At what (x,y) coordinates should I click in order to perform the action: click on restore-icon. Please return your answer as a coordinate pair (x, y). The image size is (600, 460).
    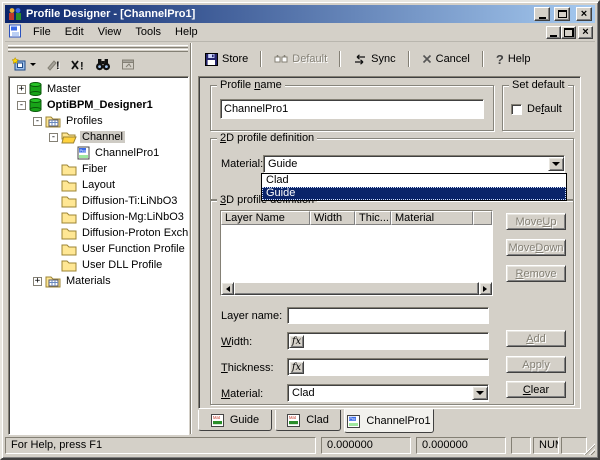
    Looking at the image, I should click on (568, 32).